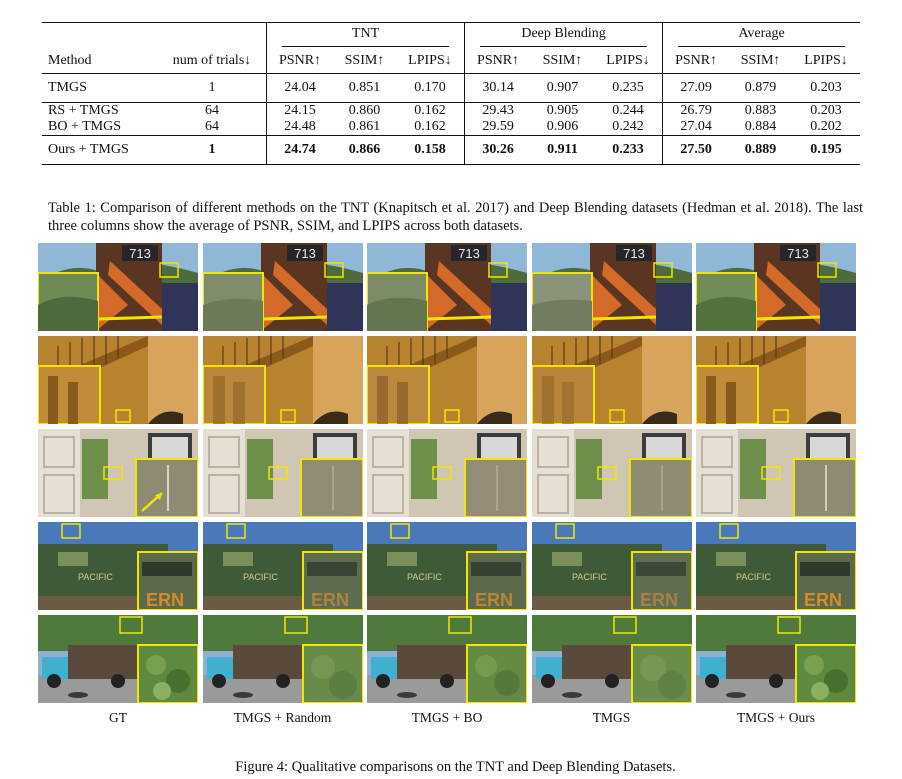  What do you see at coordinates (282, 717) in the screenshot?
I see `column-label-random: TMGS + Random` at bounding box center [282, 717].